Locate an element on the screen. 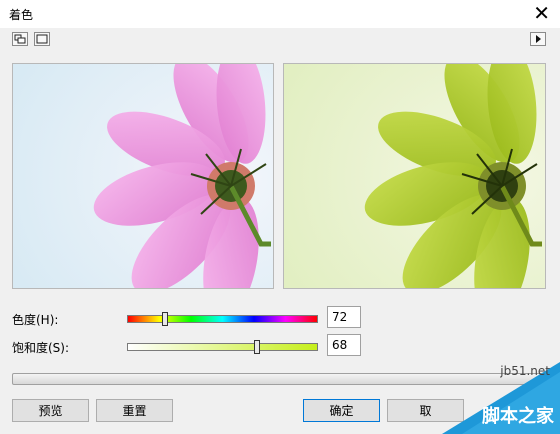  hue-label: 色度(H): is located at coordinates (35, 320).